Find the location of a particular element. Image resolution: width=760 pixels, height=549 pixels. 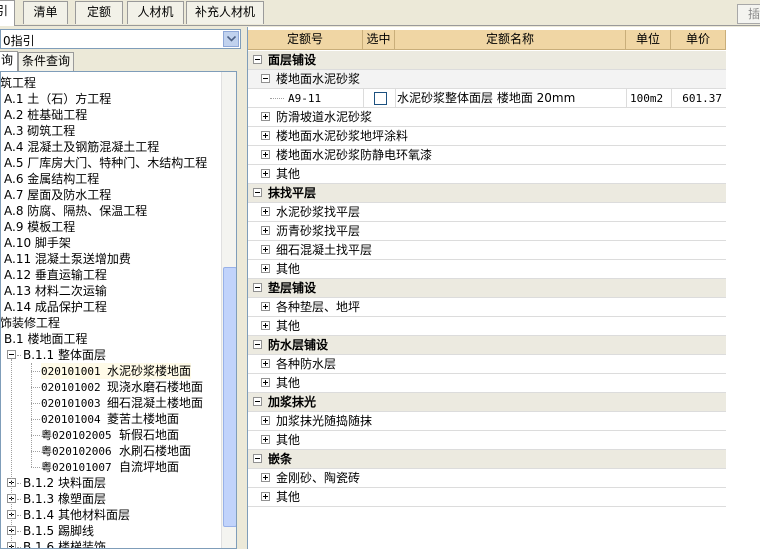

tree-node: B.1.5 踢脚线 is located at coordinates (58, 531).